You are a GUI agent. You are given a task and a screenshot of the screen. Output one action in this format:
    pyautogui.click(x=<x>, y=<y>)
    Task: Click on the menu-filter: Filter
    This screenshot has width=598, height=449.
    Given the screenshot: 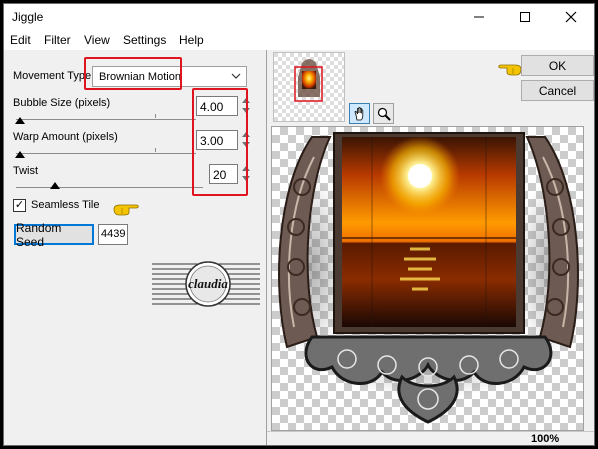 What is the action you would take?
    pyautogui.click(x=57, y=40)
    